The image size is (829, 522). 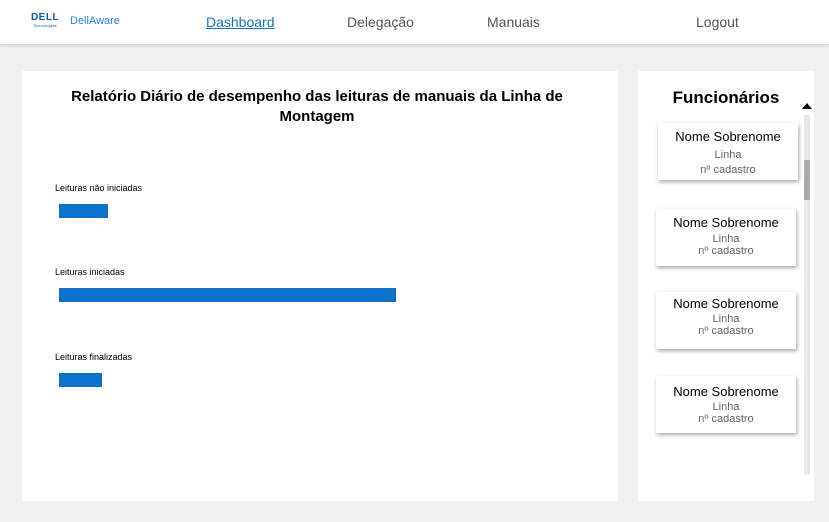 What do you see at coordinates (380, 22) in the screenshot?
I see `nav-delegacao: Delegação` at bounding box center [380, 22].